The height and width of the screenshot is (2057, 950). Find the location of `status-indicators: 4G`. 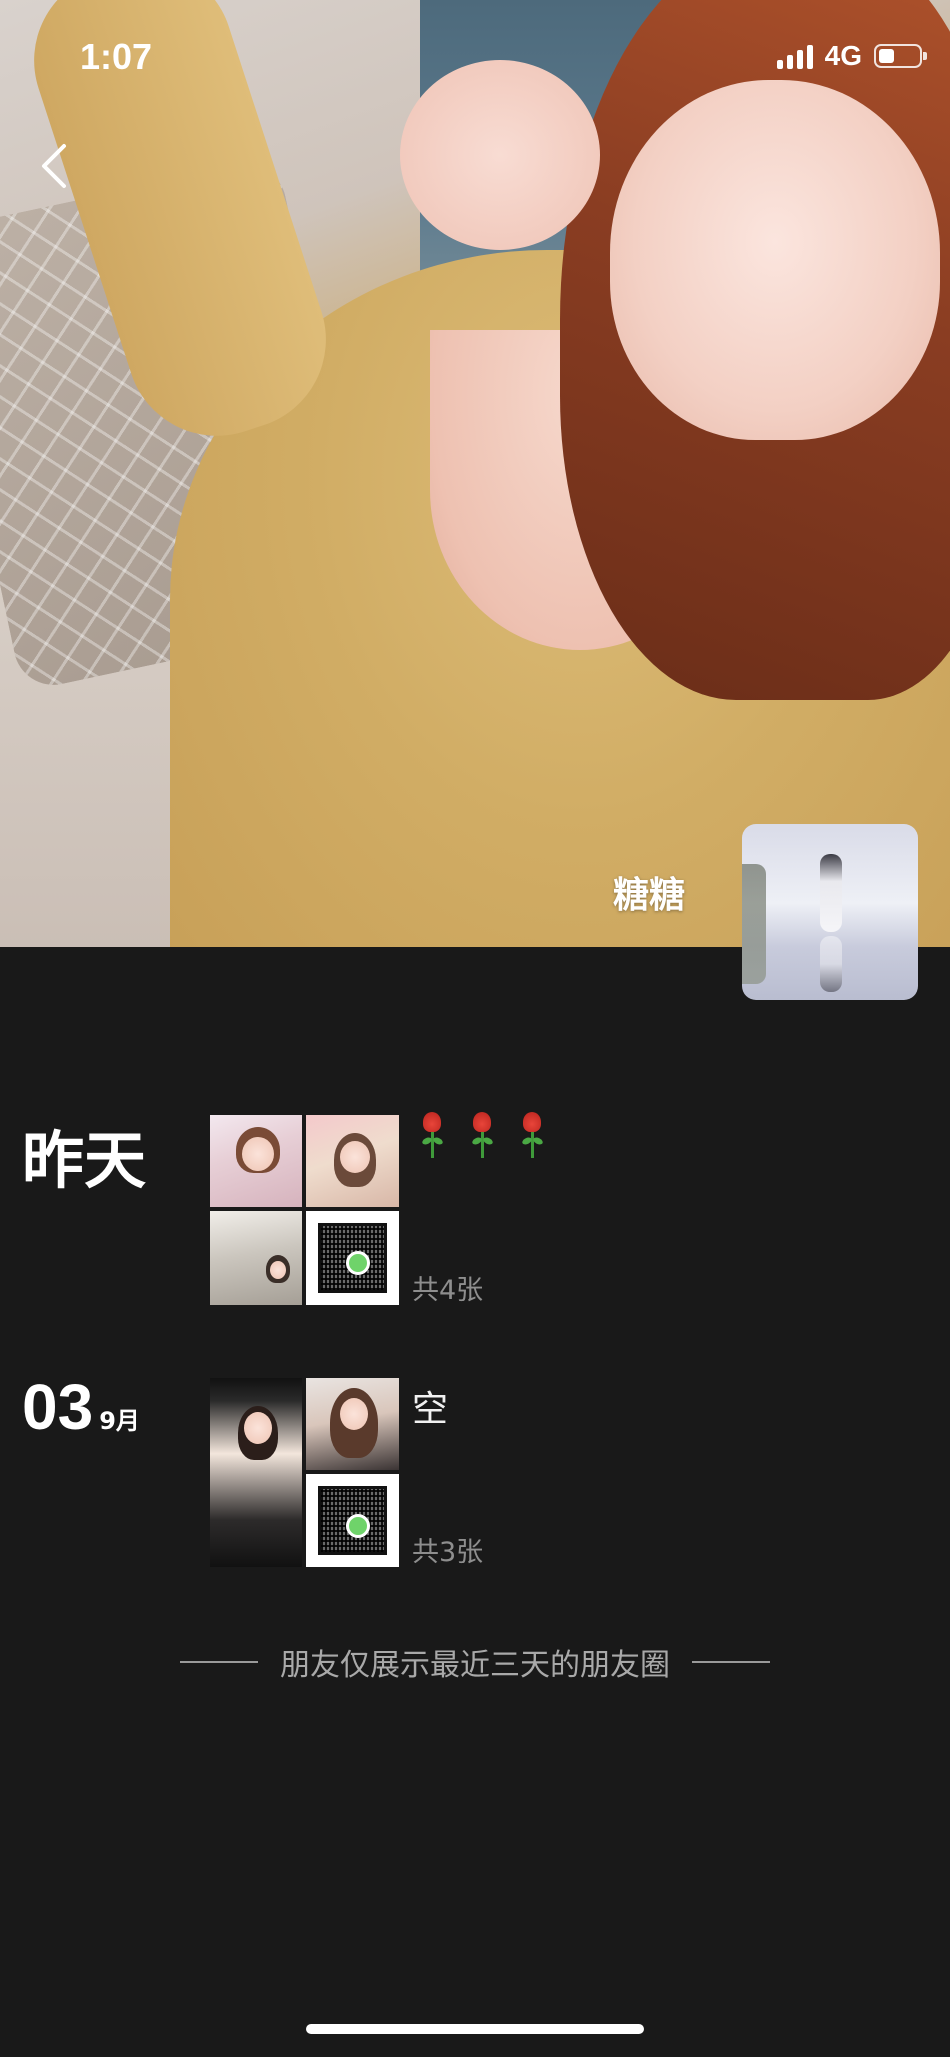

status-indicators: 4G is located at coordinates (851, 56).